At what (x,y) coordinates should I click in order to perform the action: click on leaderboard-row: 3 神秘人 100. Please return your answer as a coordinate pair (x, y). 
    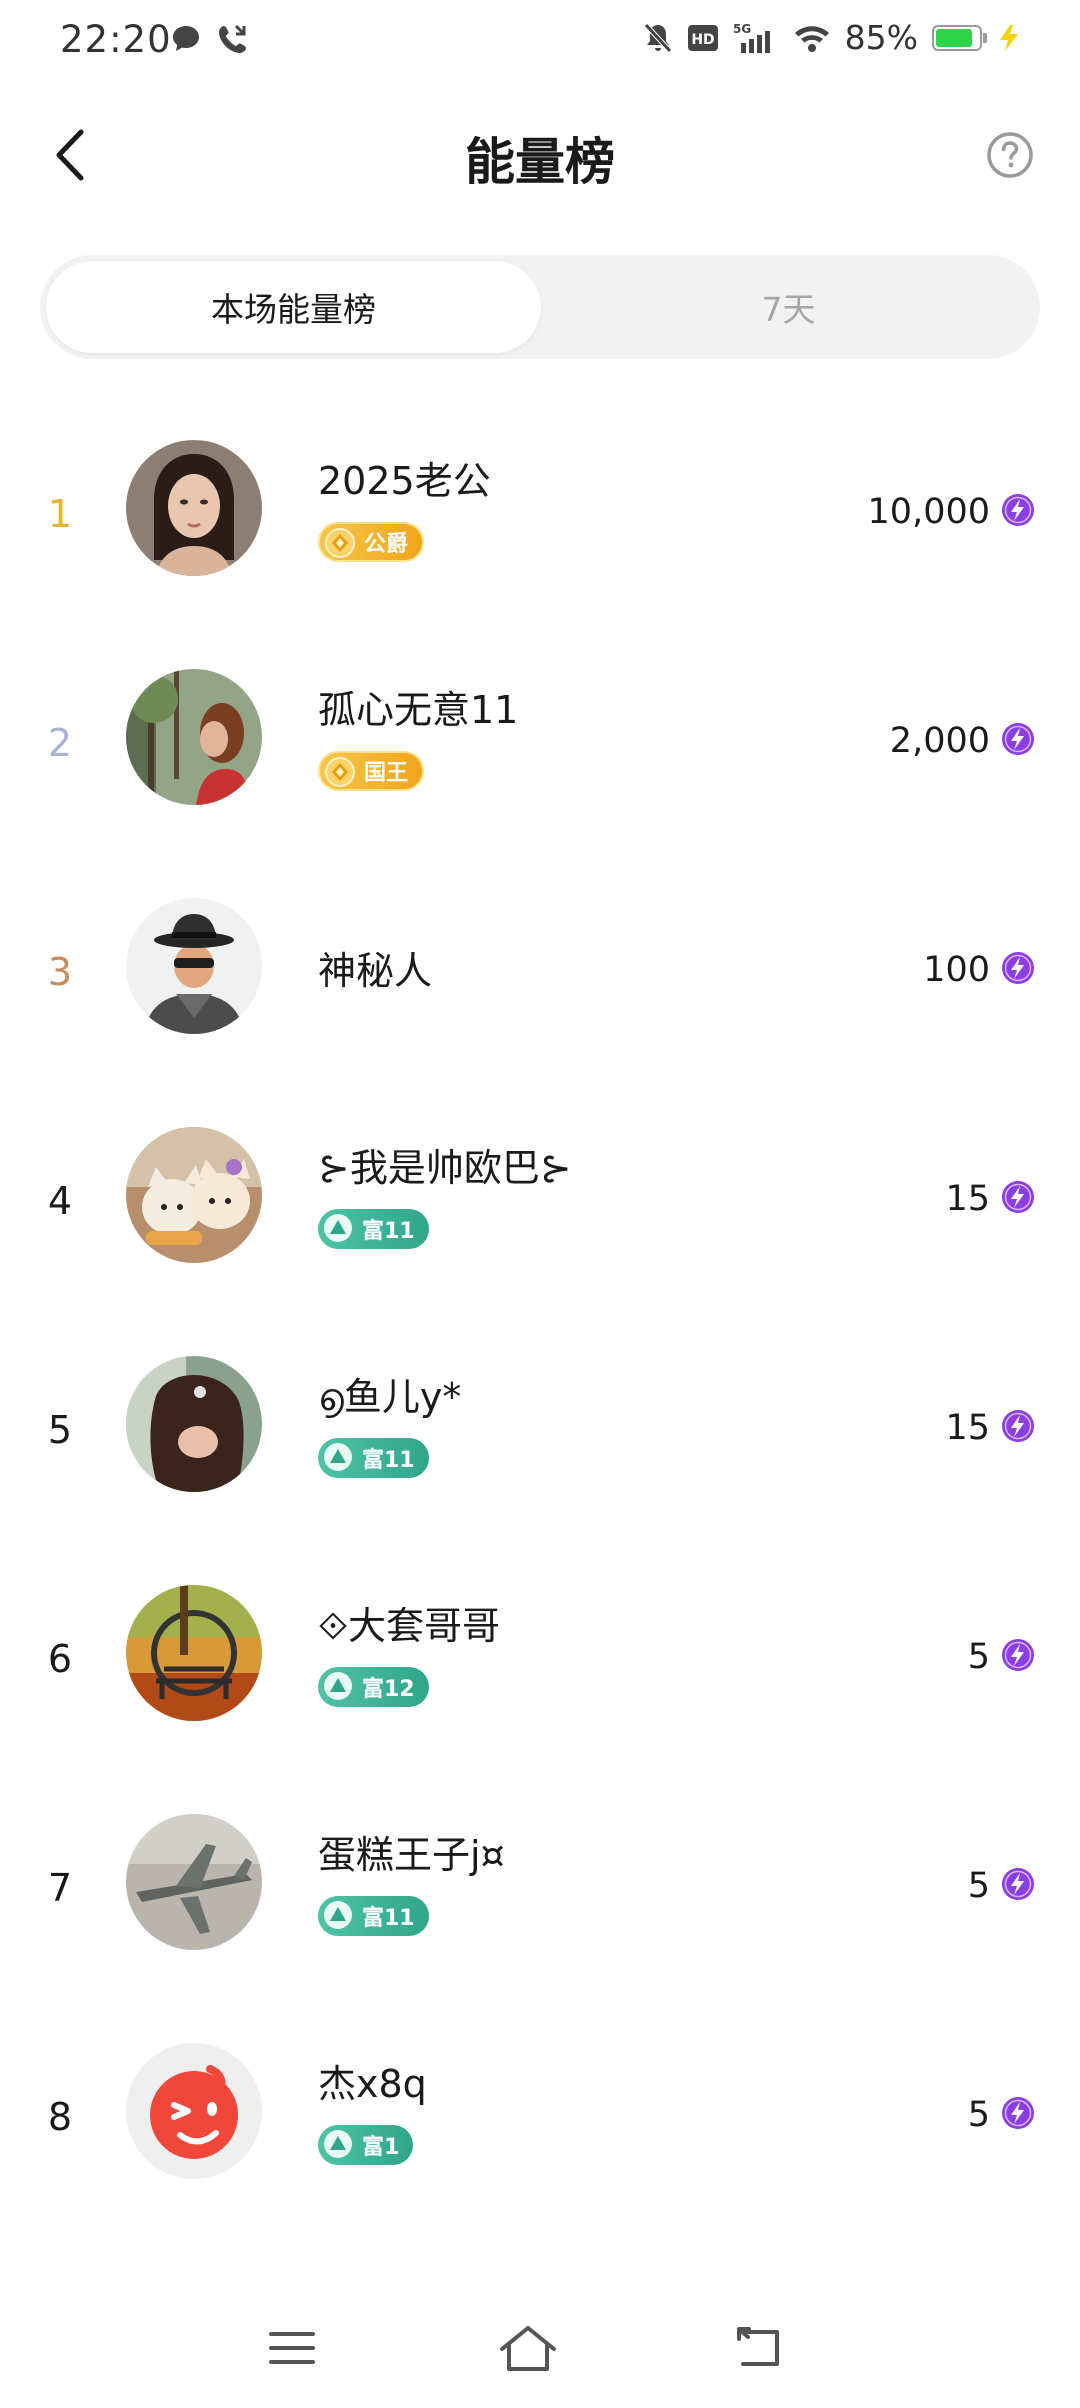
    Looking at the image, I should click on (540, 982).